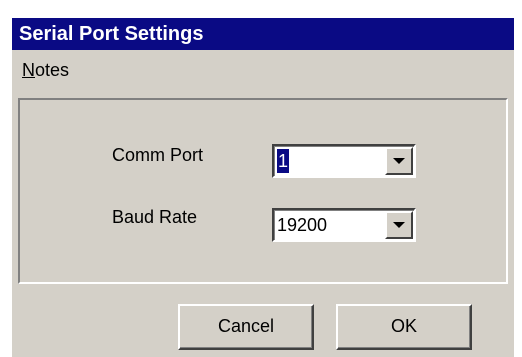  I want to click on menu-item-notes: Notes, so click(45, 70).